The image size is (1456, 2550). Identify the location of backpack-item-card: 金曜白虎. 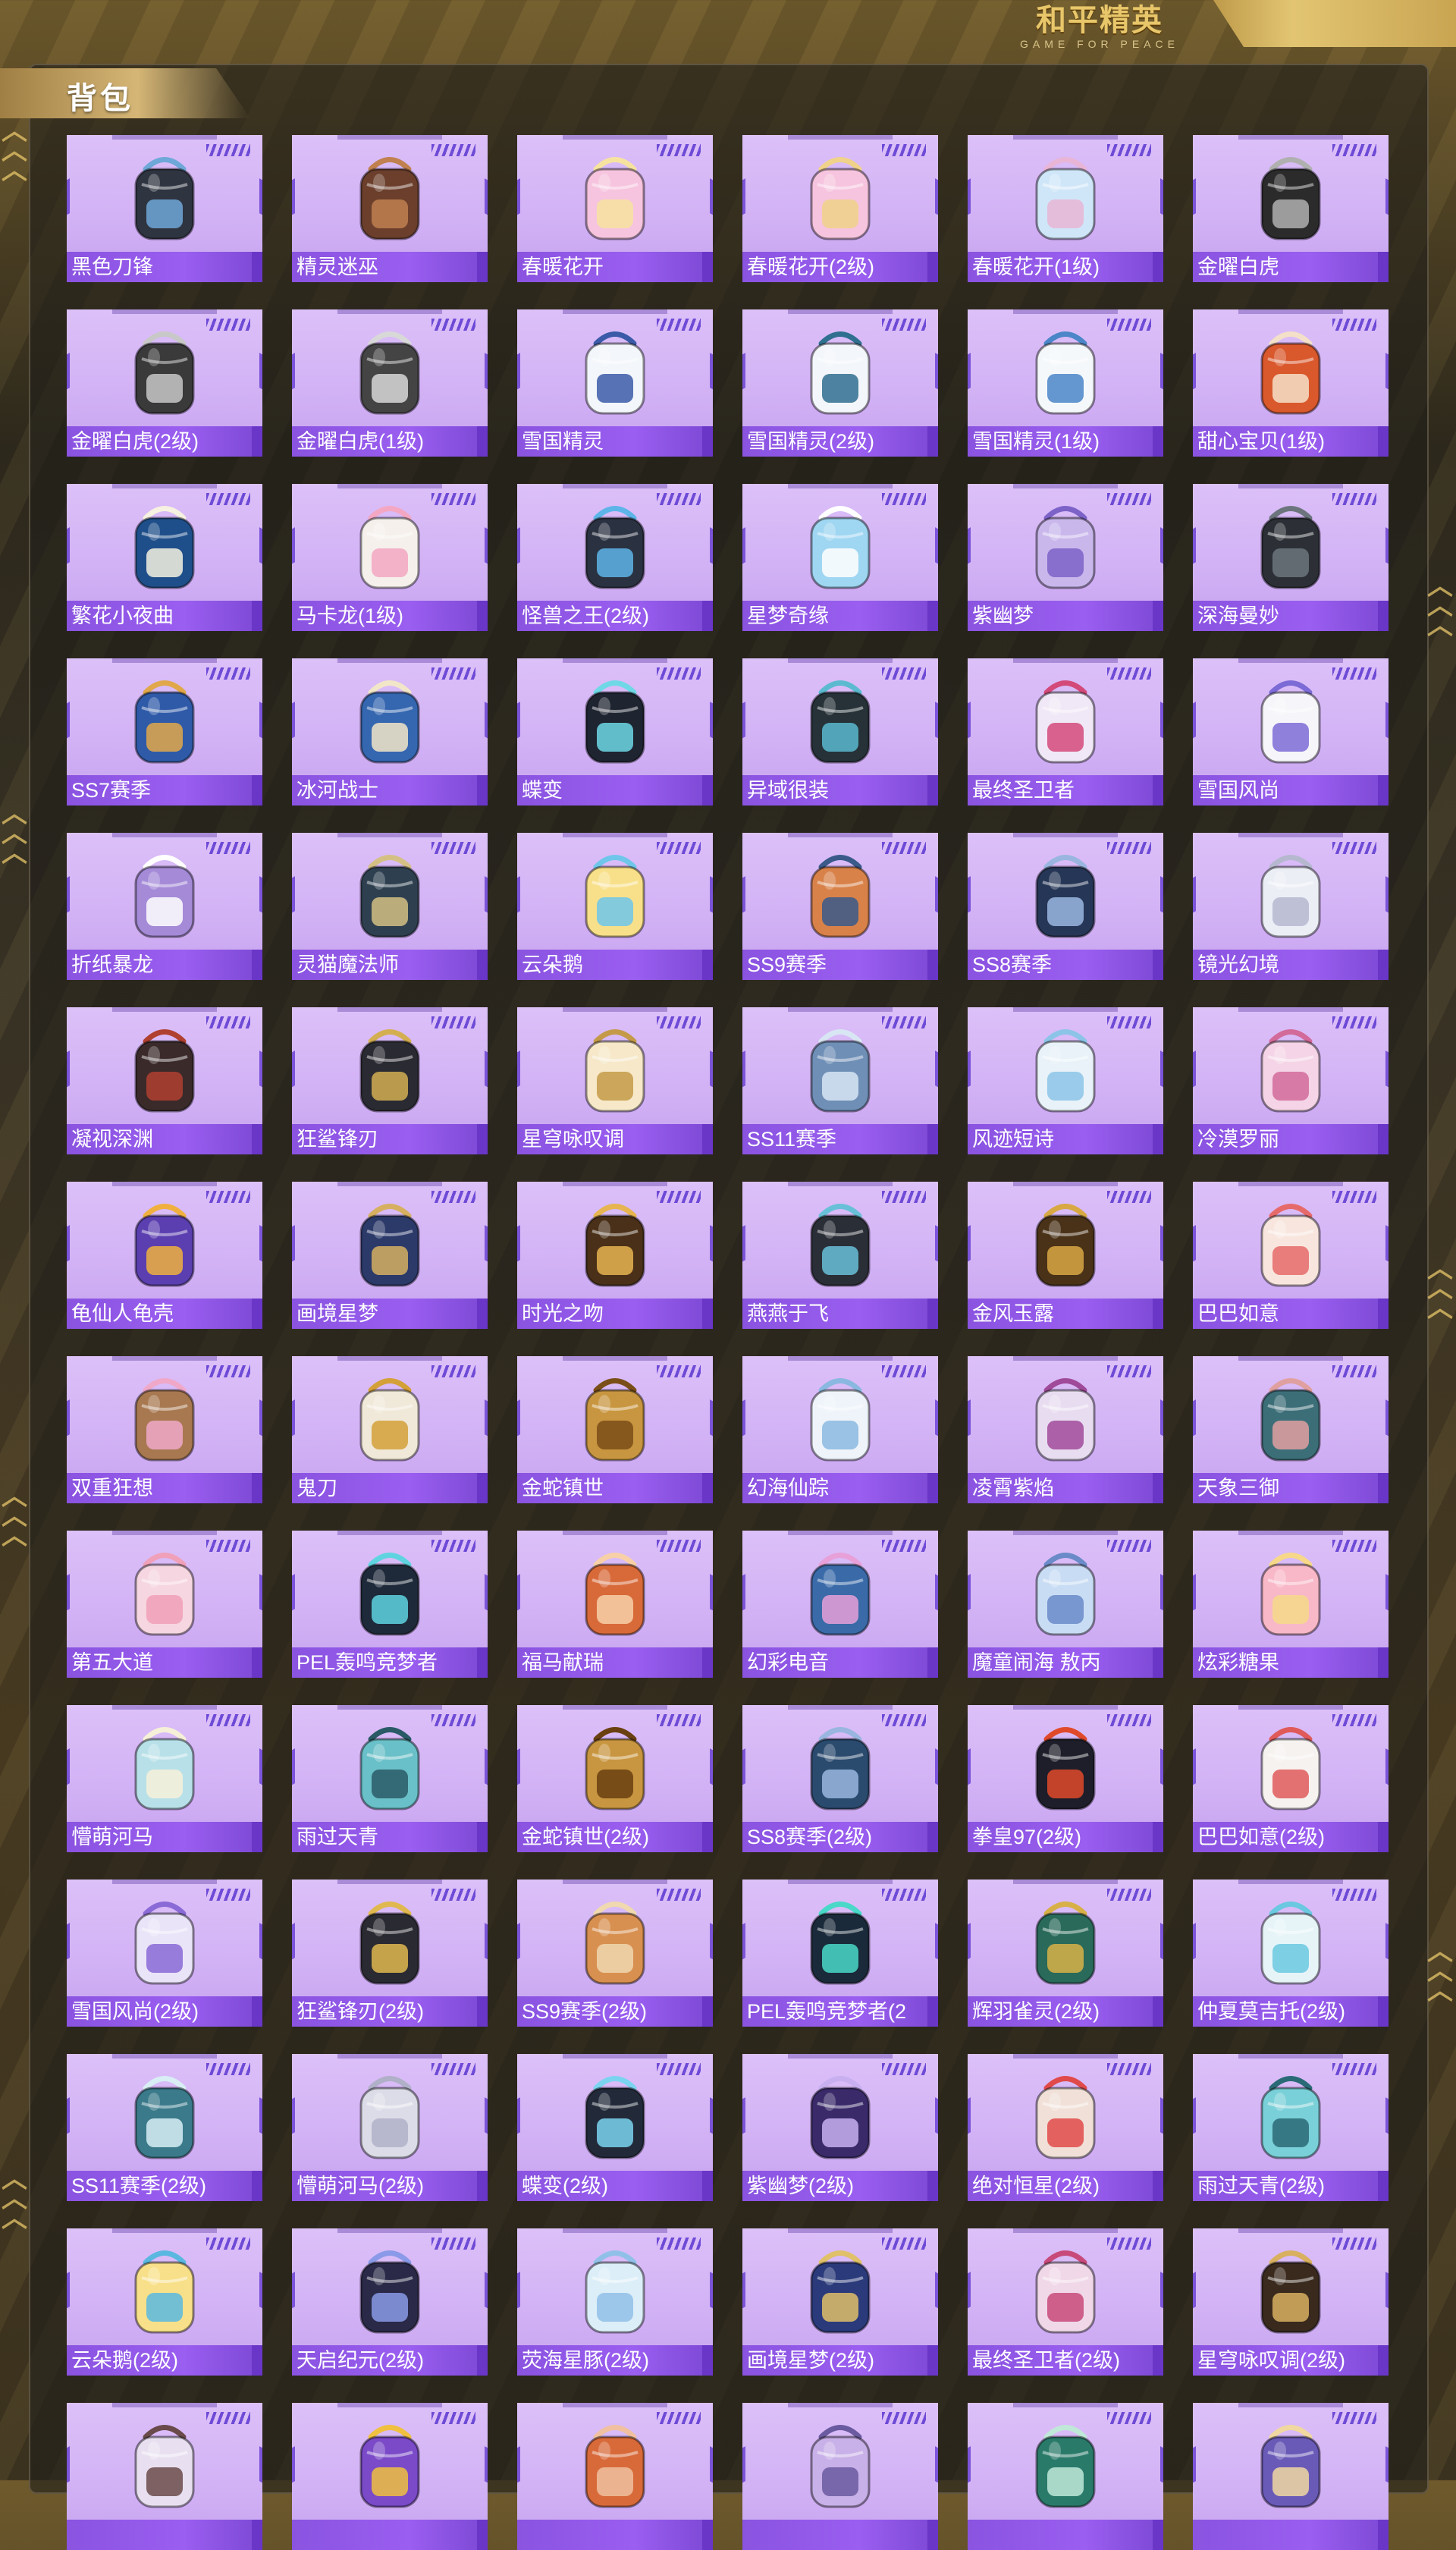
(1291, 208).